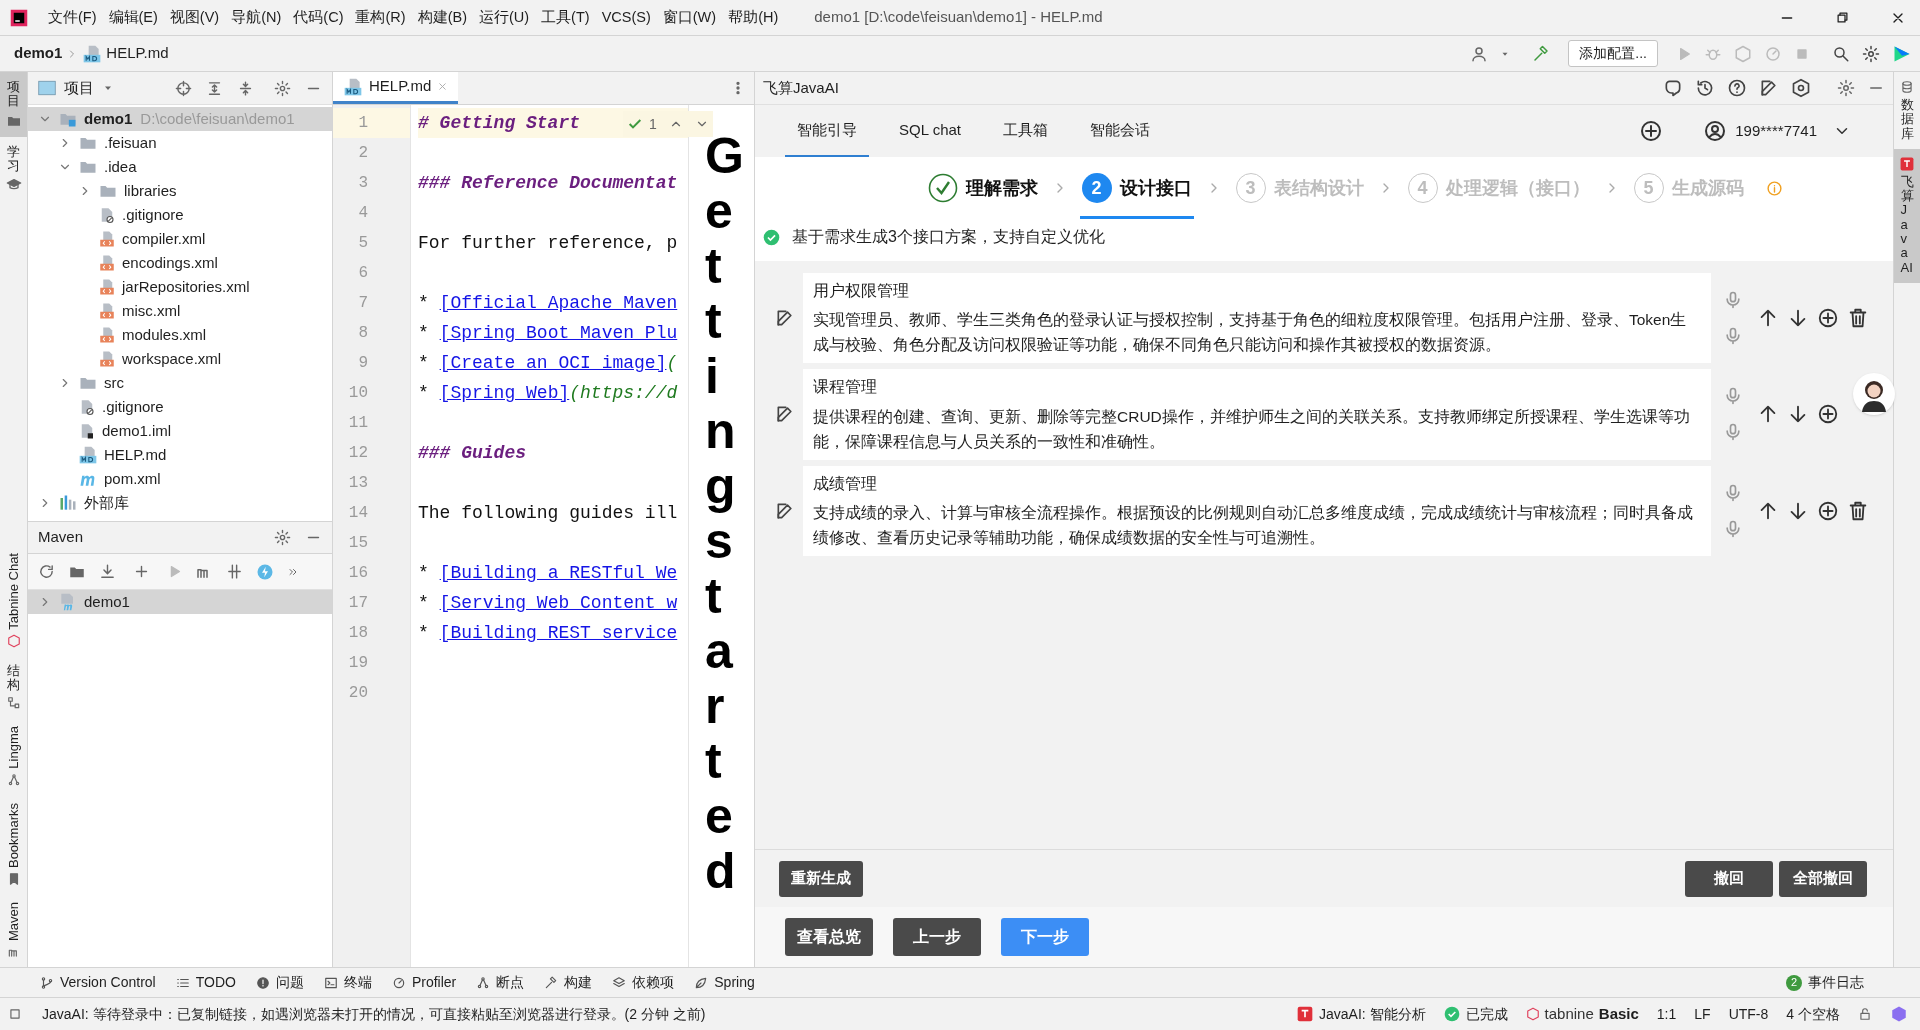 This screenshot has height=1030, width=1920. I want to click on account-name: 199****7741, so click(1776, 131).